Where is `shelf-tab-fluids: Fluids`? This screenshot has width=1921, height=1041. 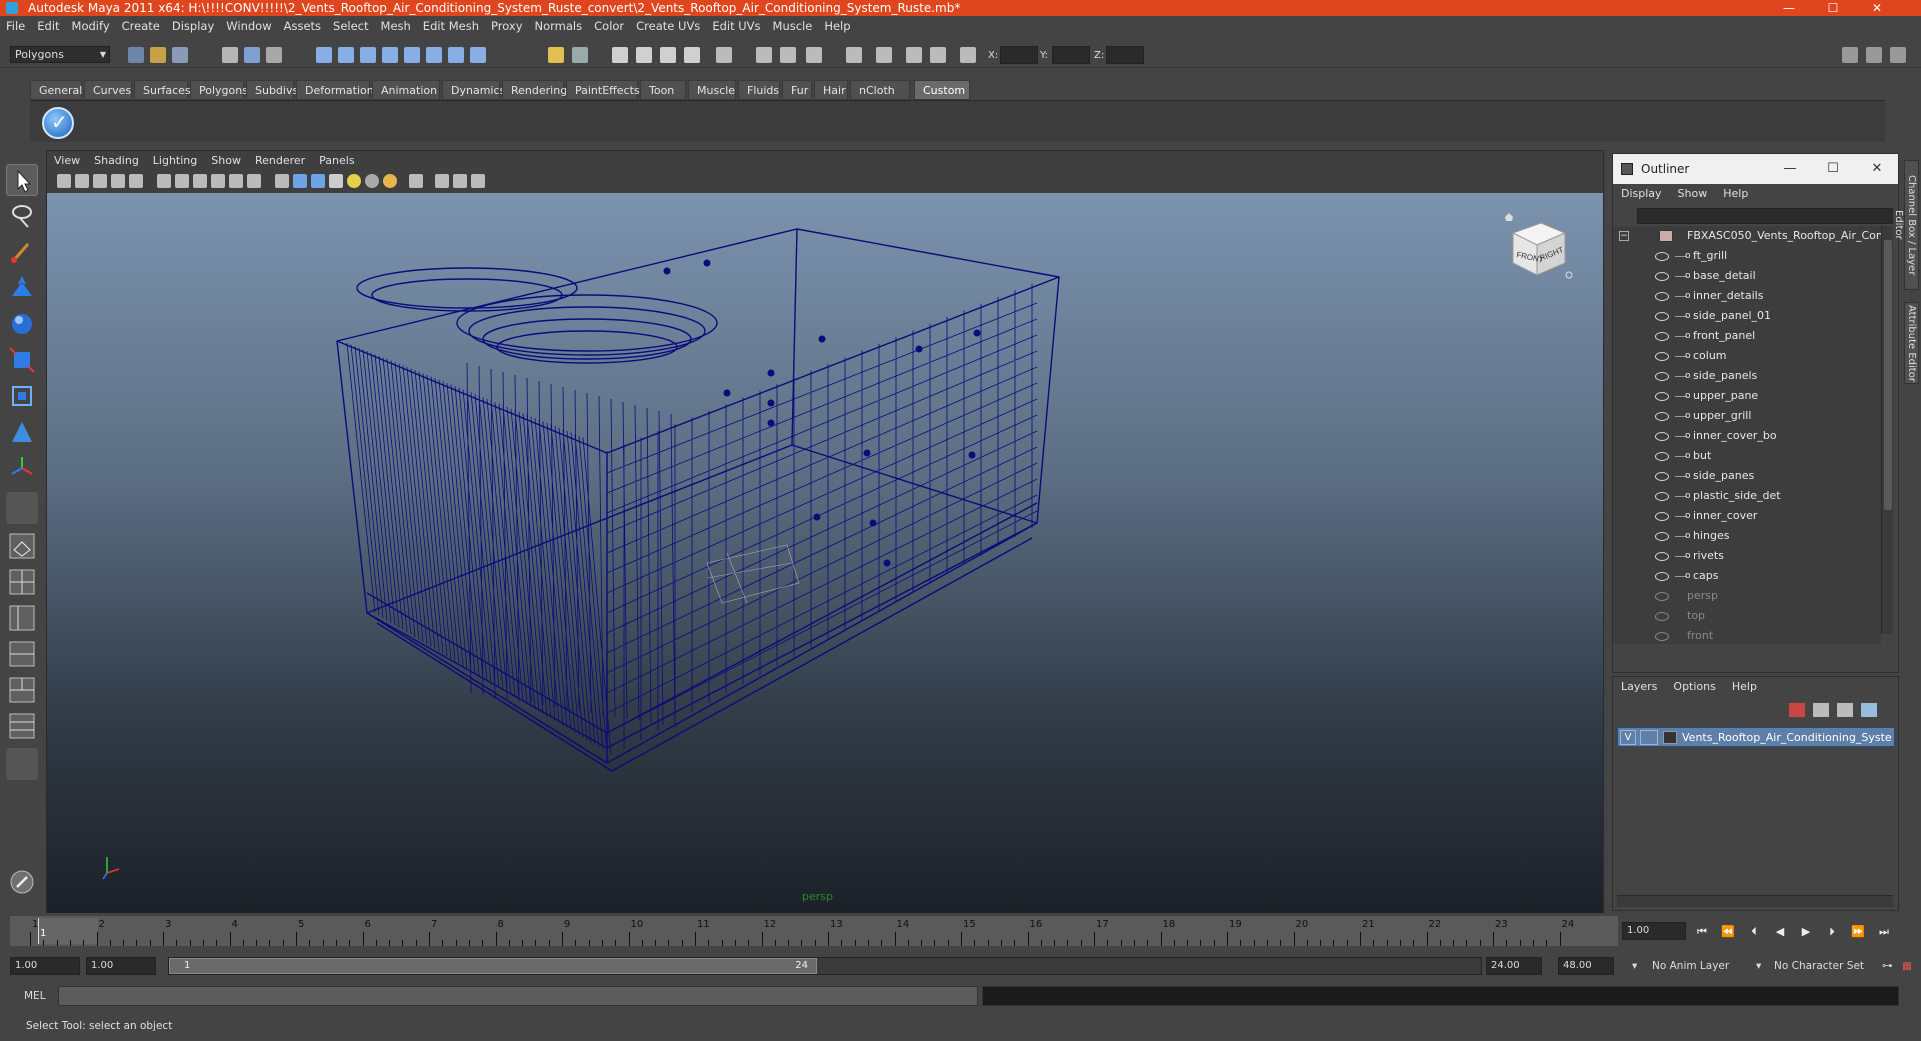 shelf-tab-fluids: Fluids is located at coordinates (759, 90).